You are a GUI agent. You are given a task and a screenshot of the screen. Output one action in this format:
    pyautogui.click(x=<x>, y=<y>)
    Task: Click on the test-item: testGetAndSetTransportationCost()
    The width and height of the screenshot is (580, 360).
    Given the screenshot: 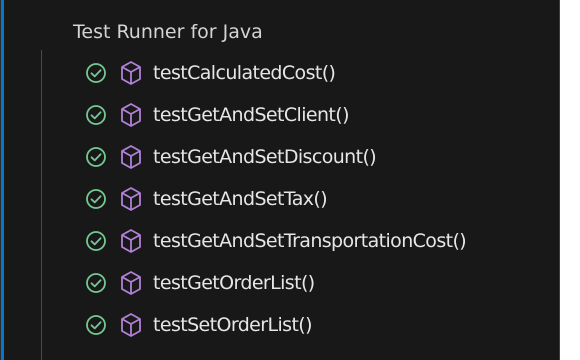 What is the action you would take?
    pyautogui.click(x=281, y=241)
    